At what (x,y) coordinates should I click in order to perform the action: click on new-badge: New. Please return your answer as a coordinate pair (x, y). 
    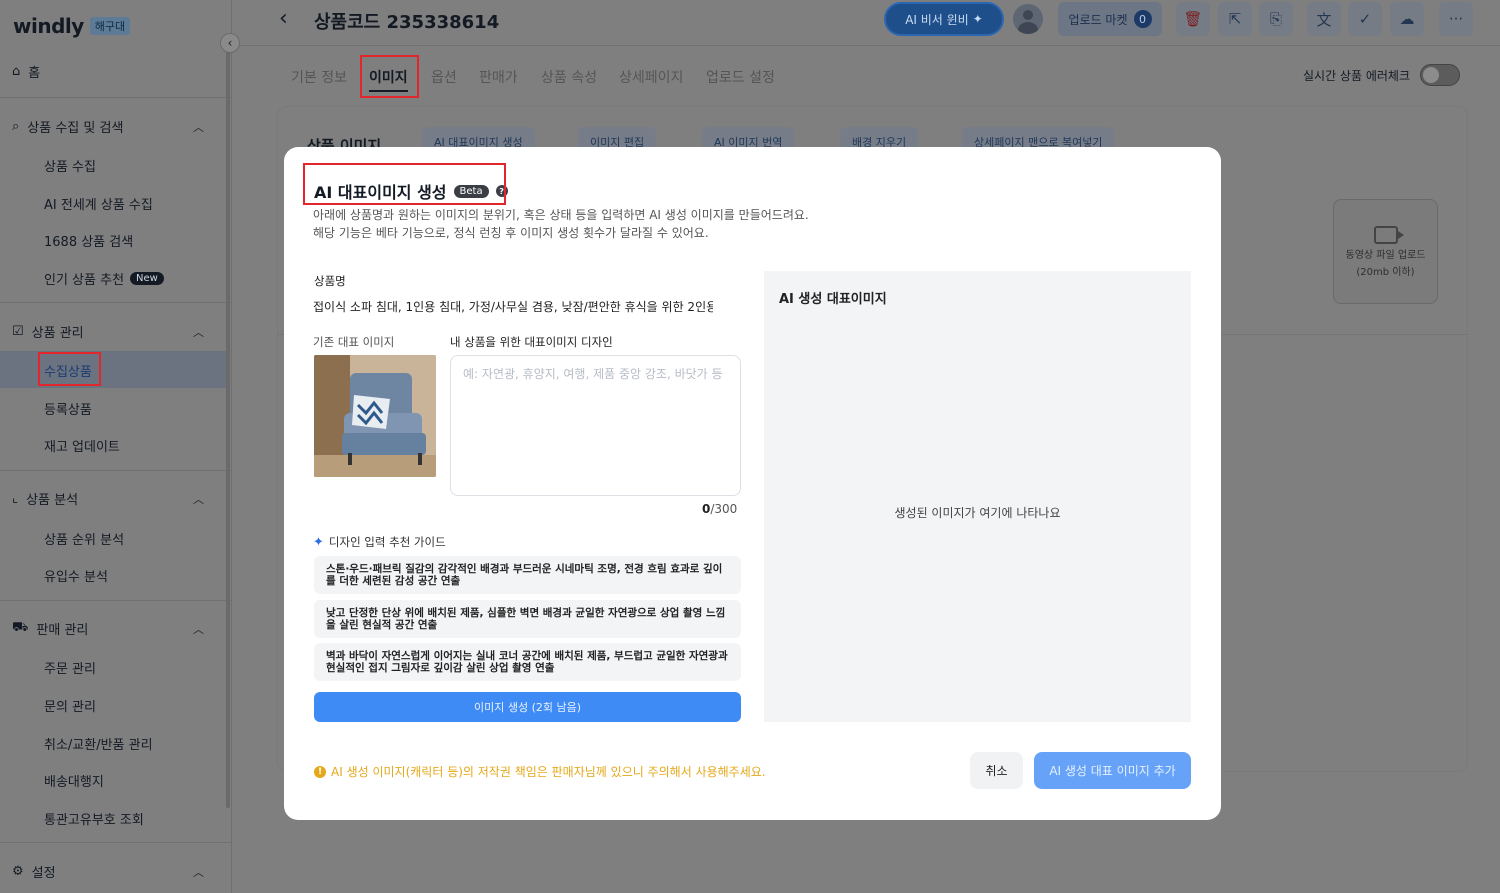
    Looking at the image, I should click on (147, 278).